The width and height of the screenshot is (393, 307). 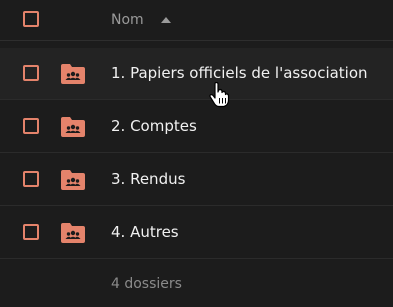 I want to click on name-column-header: Nom, so click(x=127, y=20).